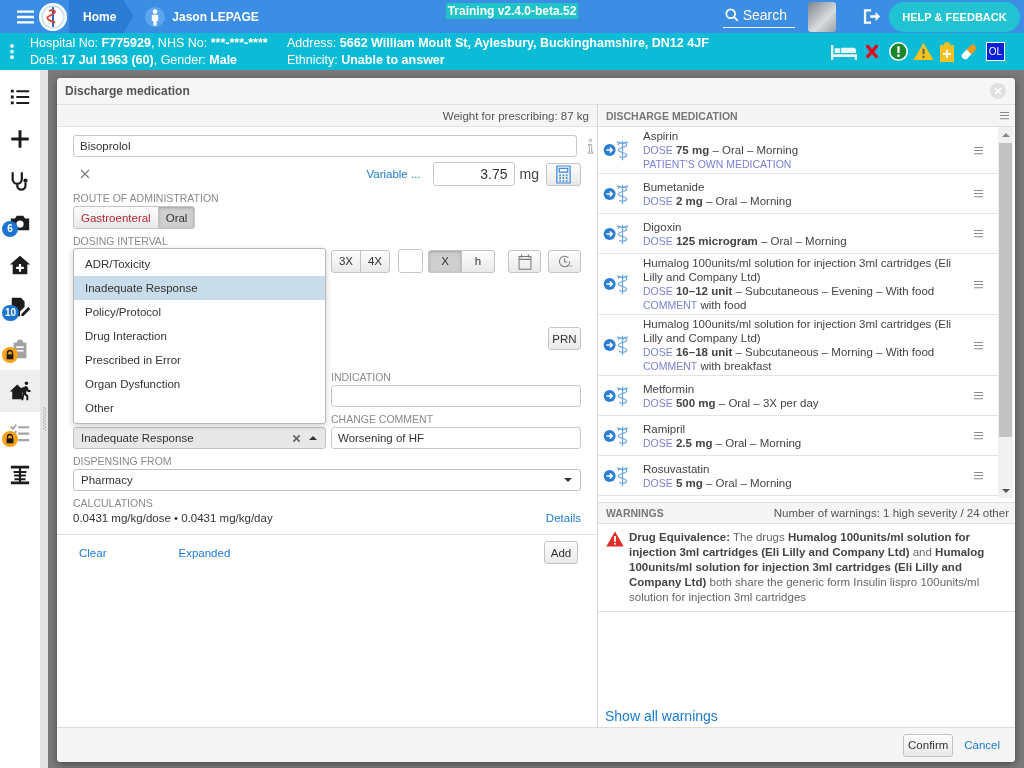  What do you see at coordinates (789, 352) in the screenshot?
I see `dose-line: DOSE 16–18 unit – Subcutaneous – Morning – With food` at bounding box center [789, 352].